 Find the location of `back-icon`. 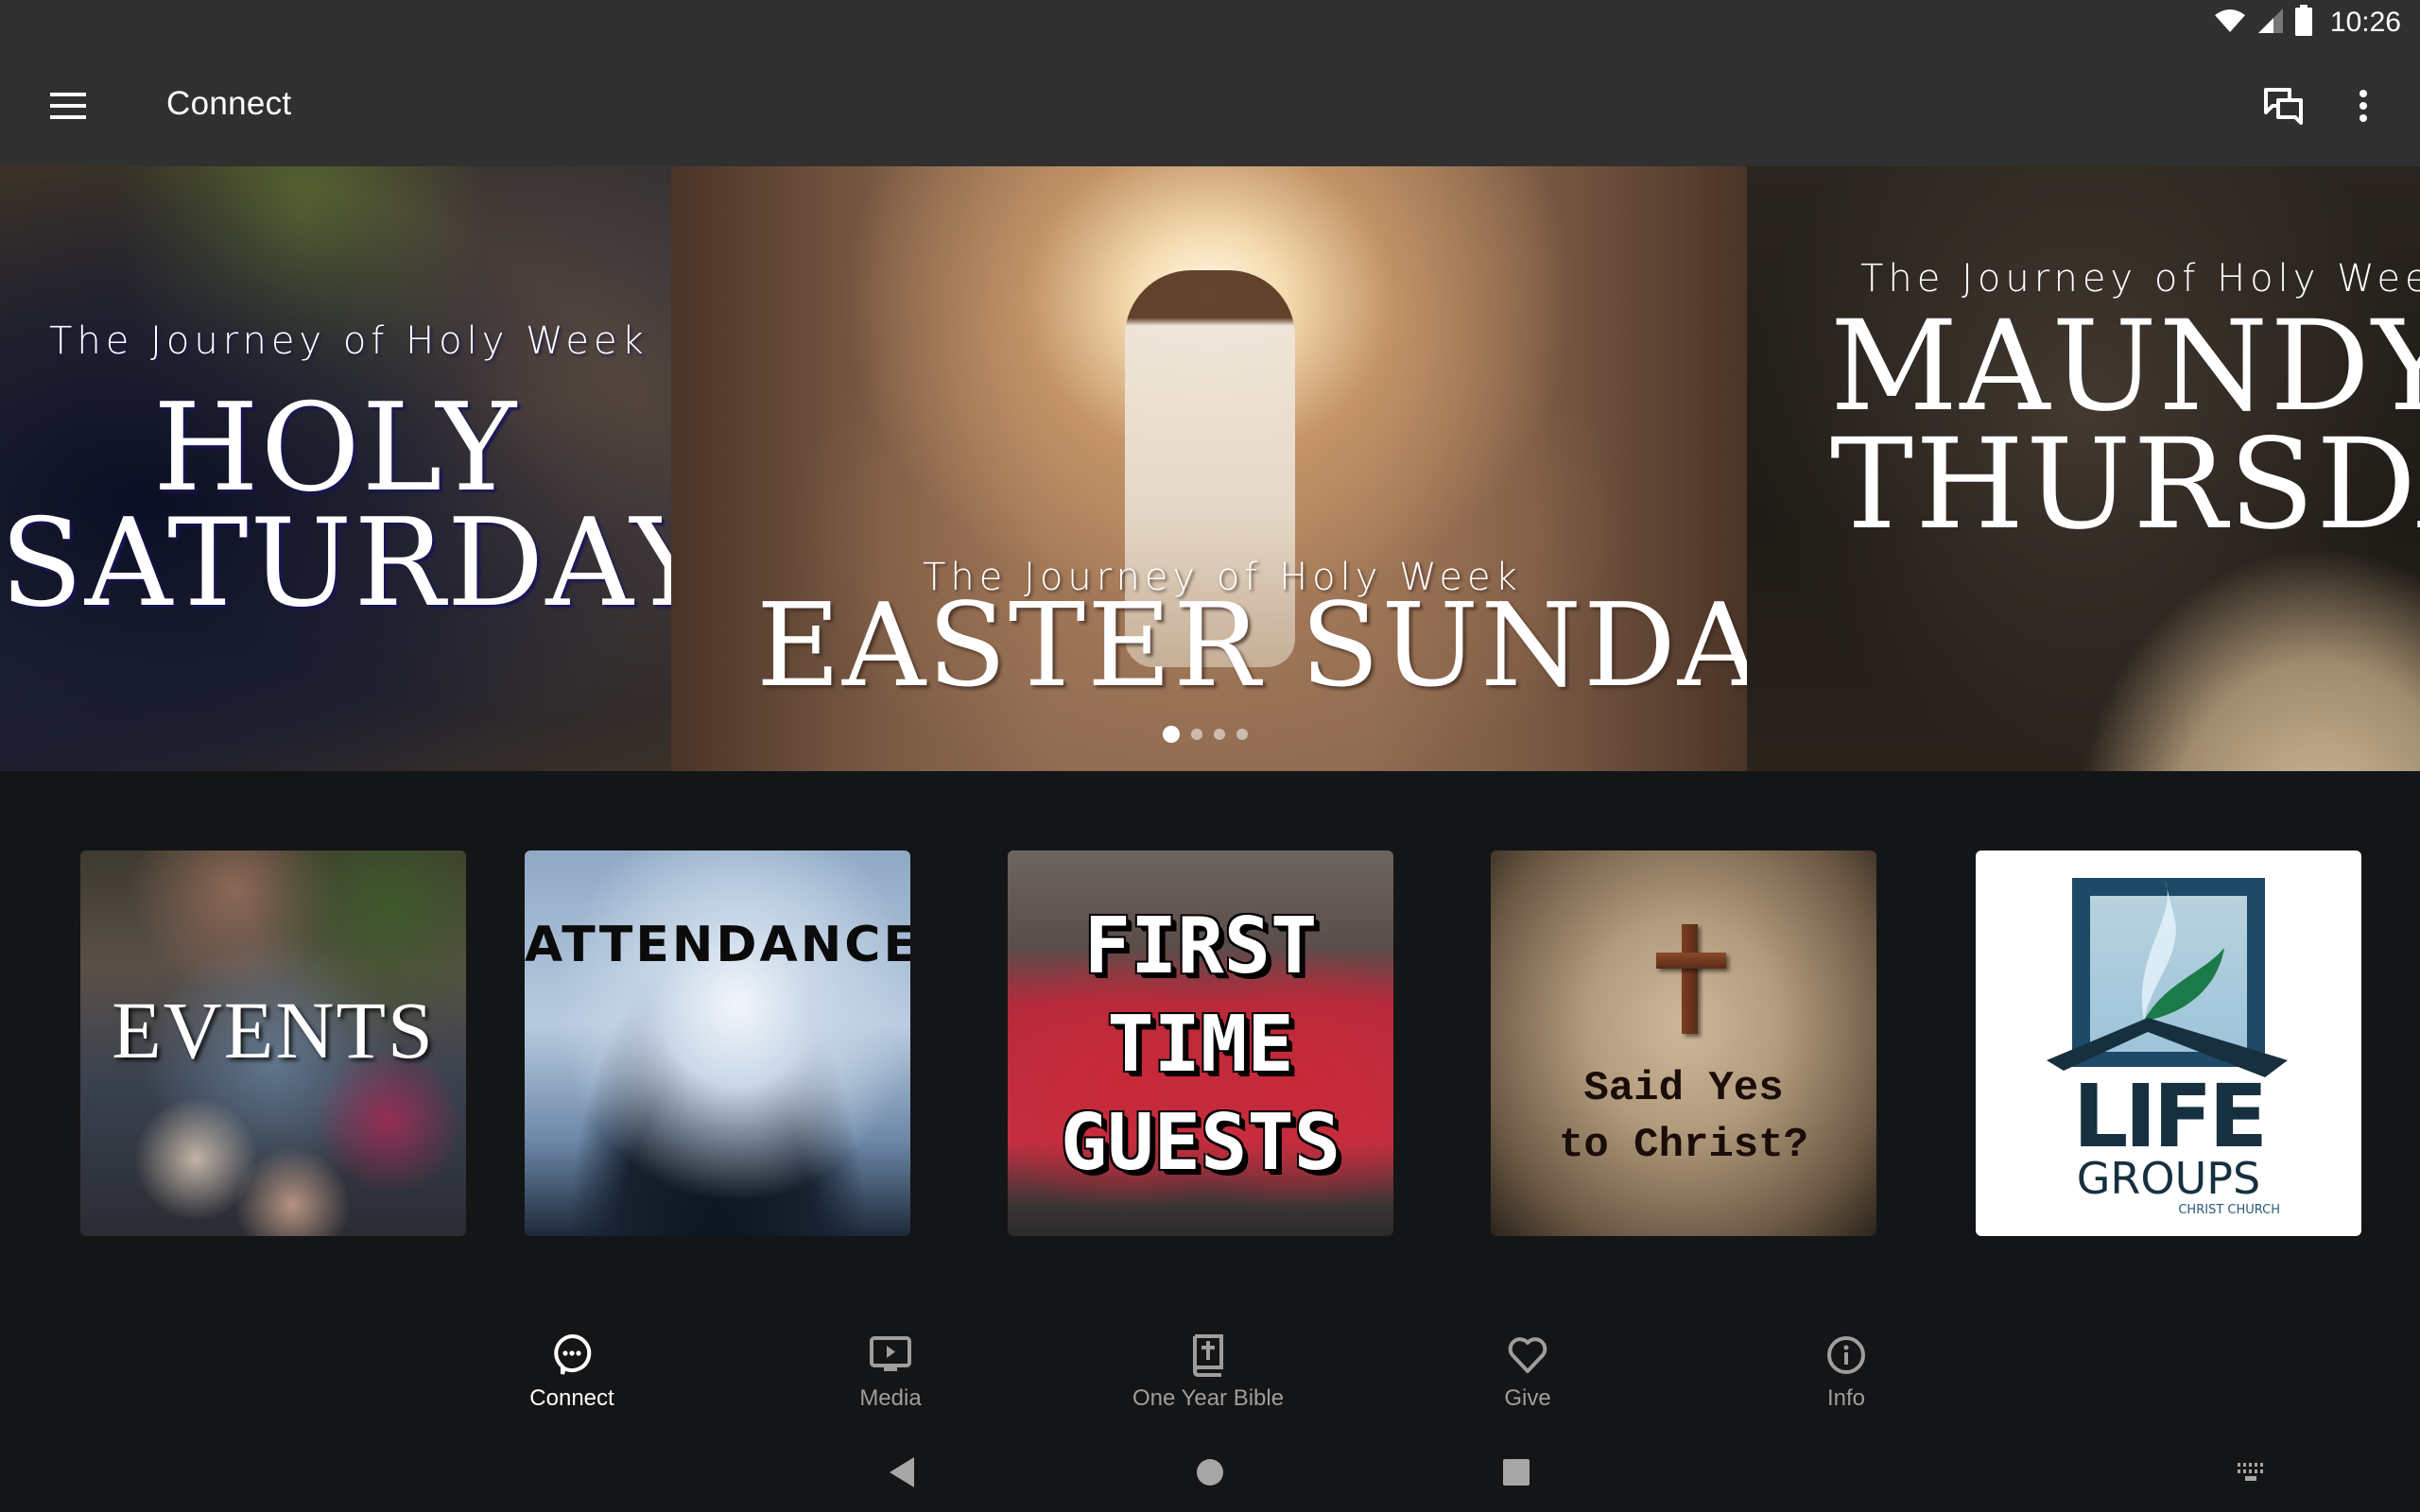

back-icon is located at coordinates (902, 1474).